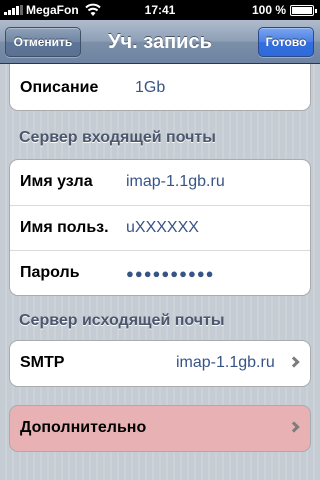 The image size is (320, 480). What do you see at coordinates (160, 10) in the screenshot?
I see `status-bar: MegaFon 17:41 100 %` at bounding box center [160, 10].